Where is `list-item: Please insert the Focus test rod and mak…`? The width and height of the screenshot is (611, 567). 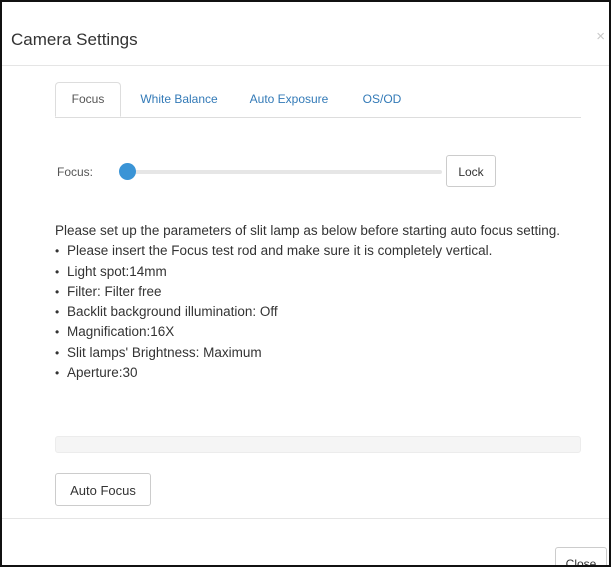 list-item: Please insert the Focus test rod and mak… is located at coordinates (315, 251).